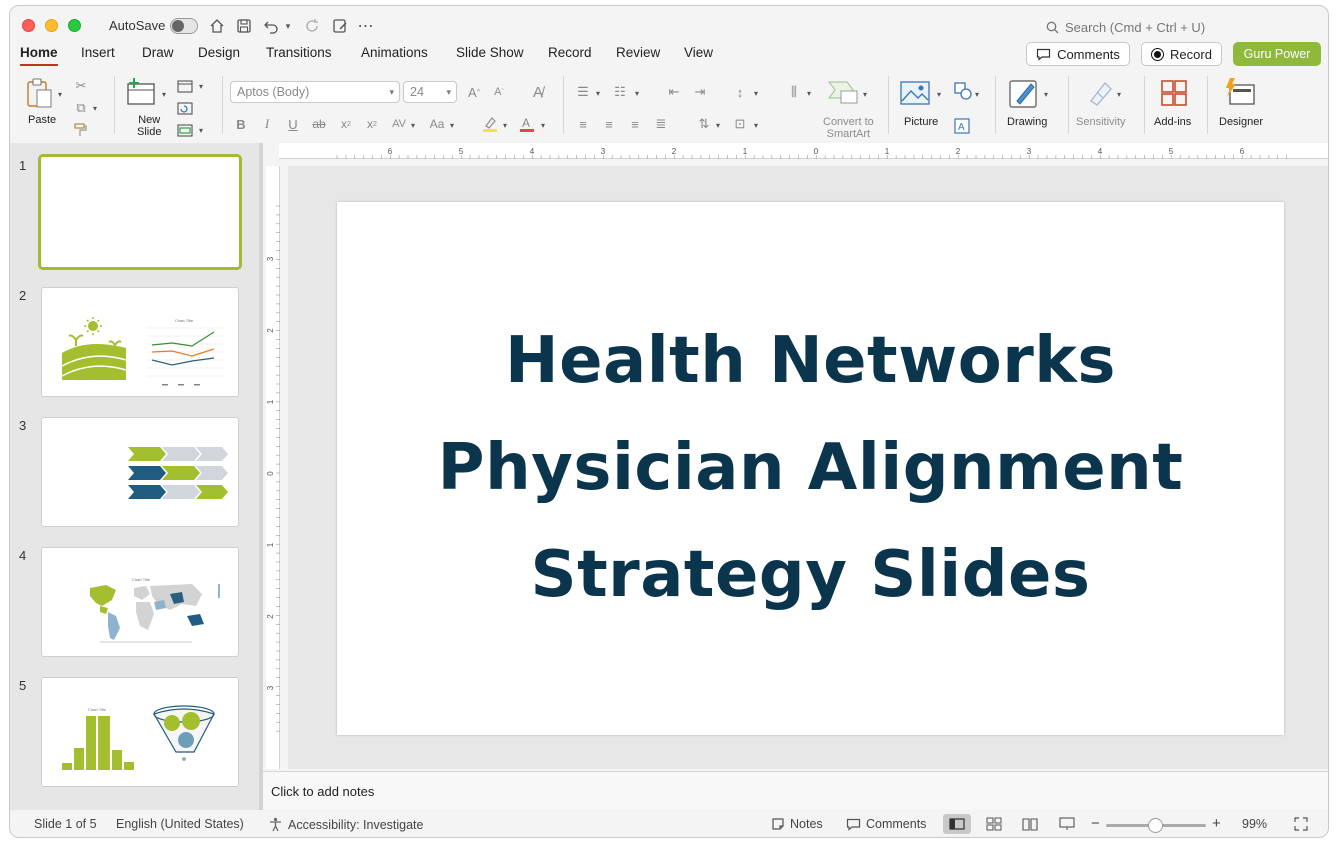  I want to click on character-spacing-icon: AV, so click(399, 124).